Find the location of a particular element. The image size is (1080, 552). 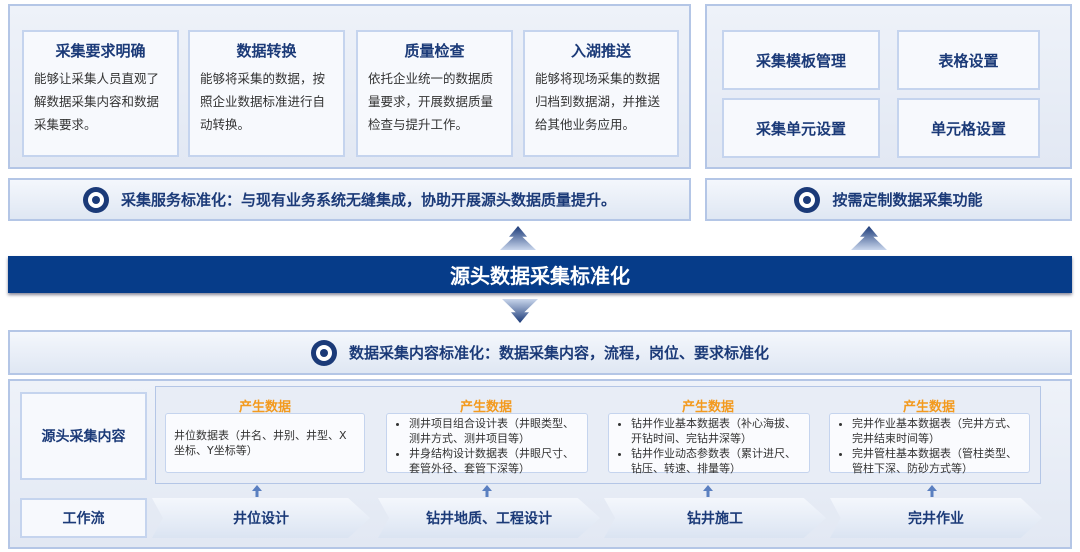

table-settings-button: 表格设置 is located at coordinates (968, 60).